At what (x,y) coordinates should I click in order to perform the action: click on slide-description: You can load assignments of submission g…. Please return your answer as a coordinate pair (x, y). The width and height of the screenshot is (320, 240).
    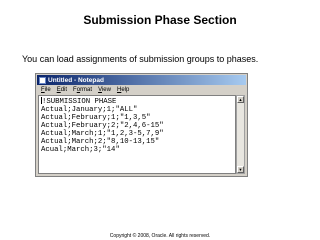
    Looking at the image, I should click on (140, 59).